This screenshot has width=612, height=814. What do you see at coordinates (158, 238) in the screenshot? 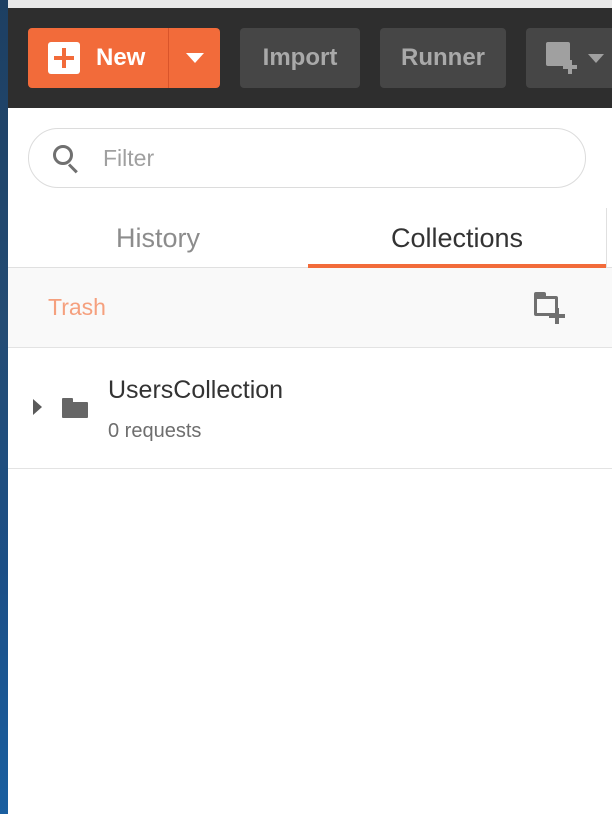
I see `tab-history: History` at bounding box center [158, 238].